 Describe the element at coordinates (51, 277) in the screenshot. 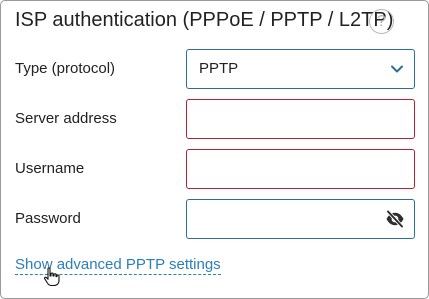

I see `hand-pointer-icon` at that location.